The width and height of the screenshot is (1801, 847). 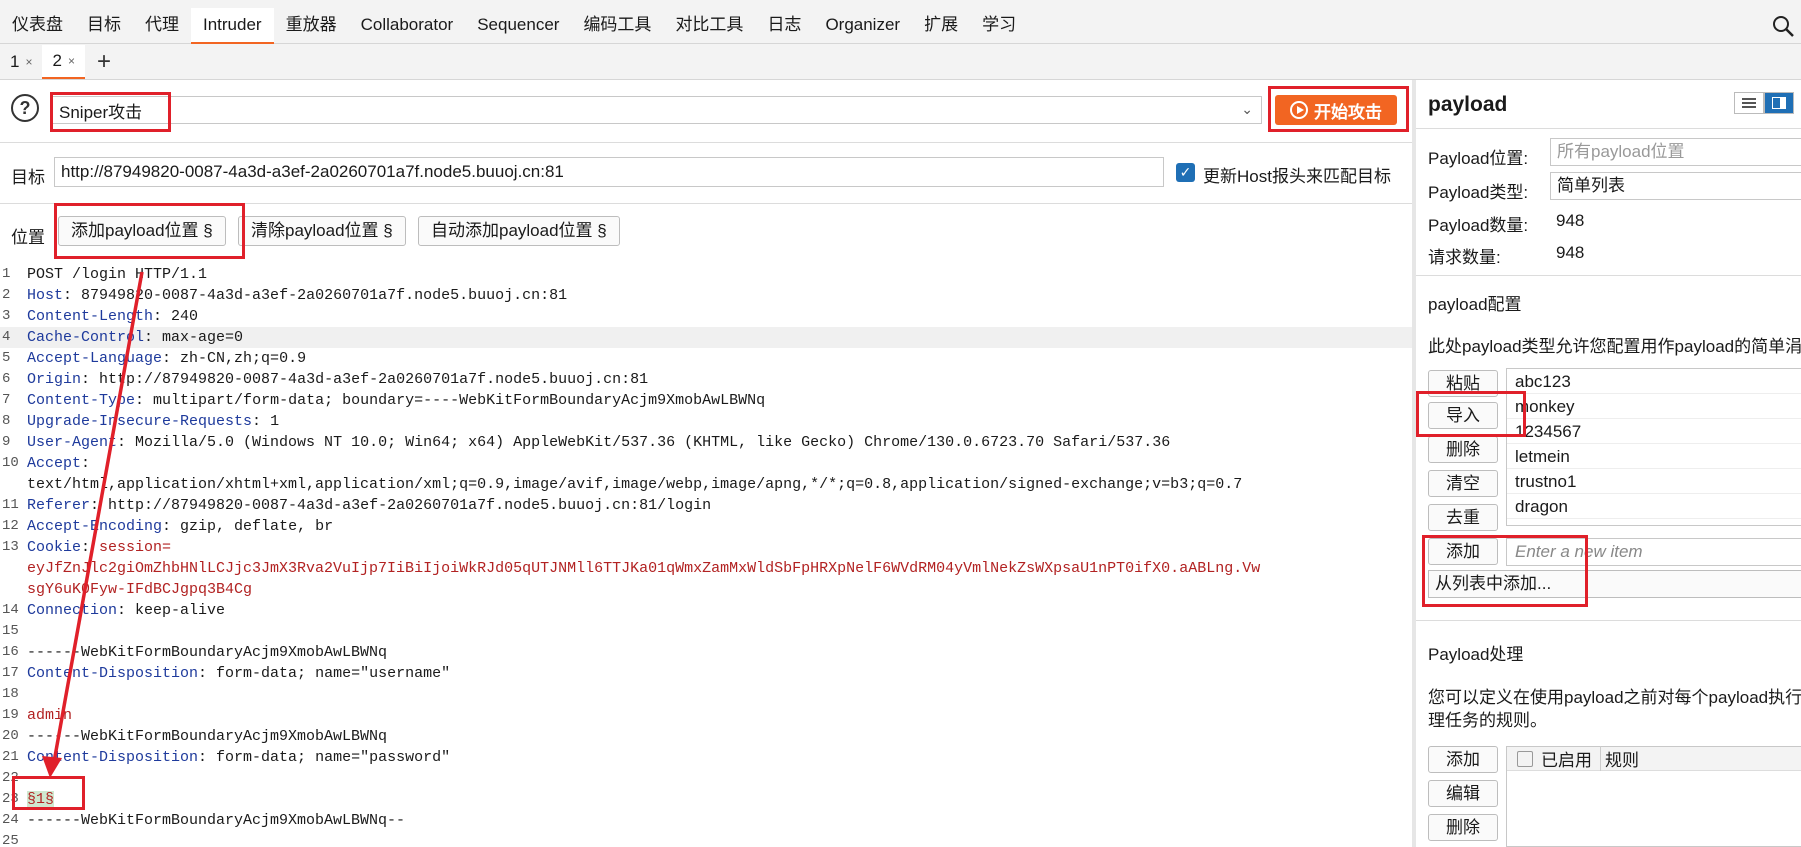 I want to click on new-item-input: Enter a new item, so click(x=1653, y=552).